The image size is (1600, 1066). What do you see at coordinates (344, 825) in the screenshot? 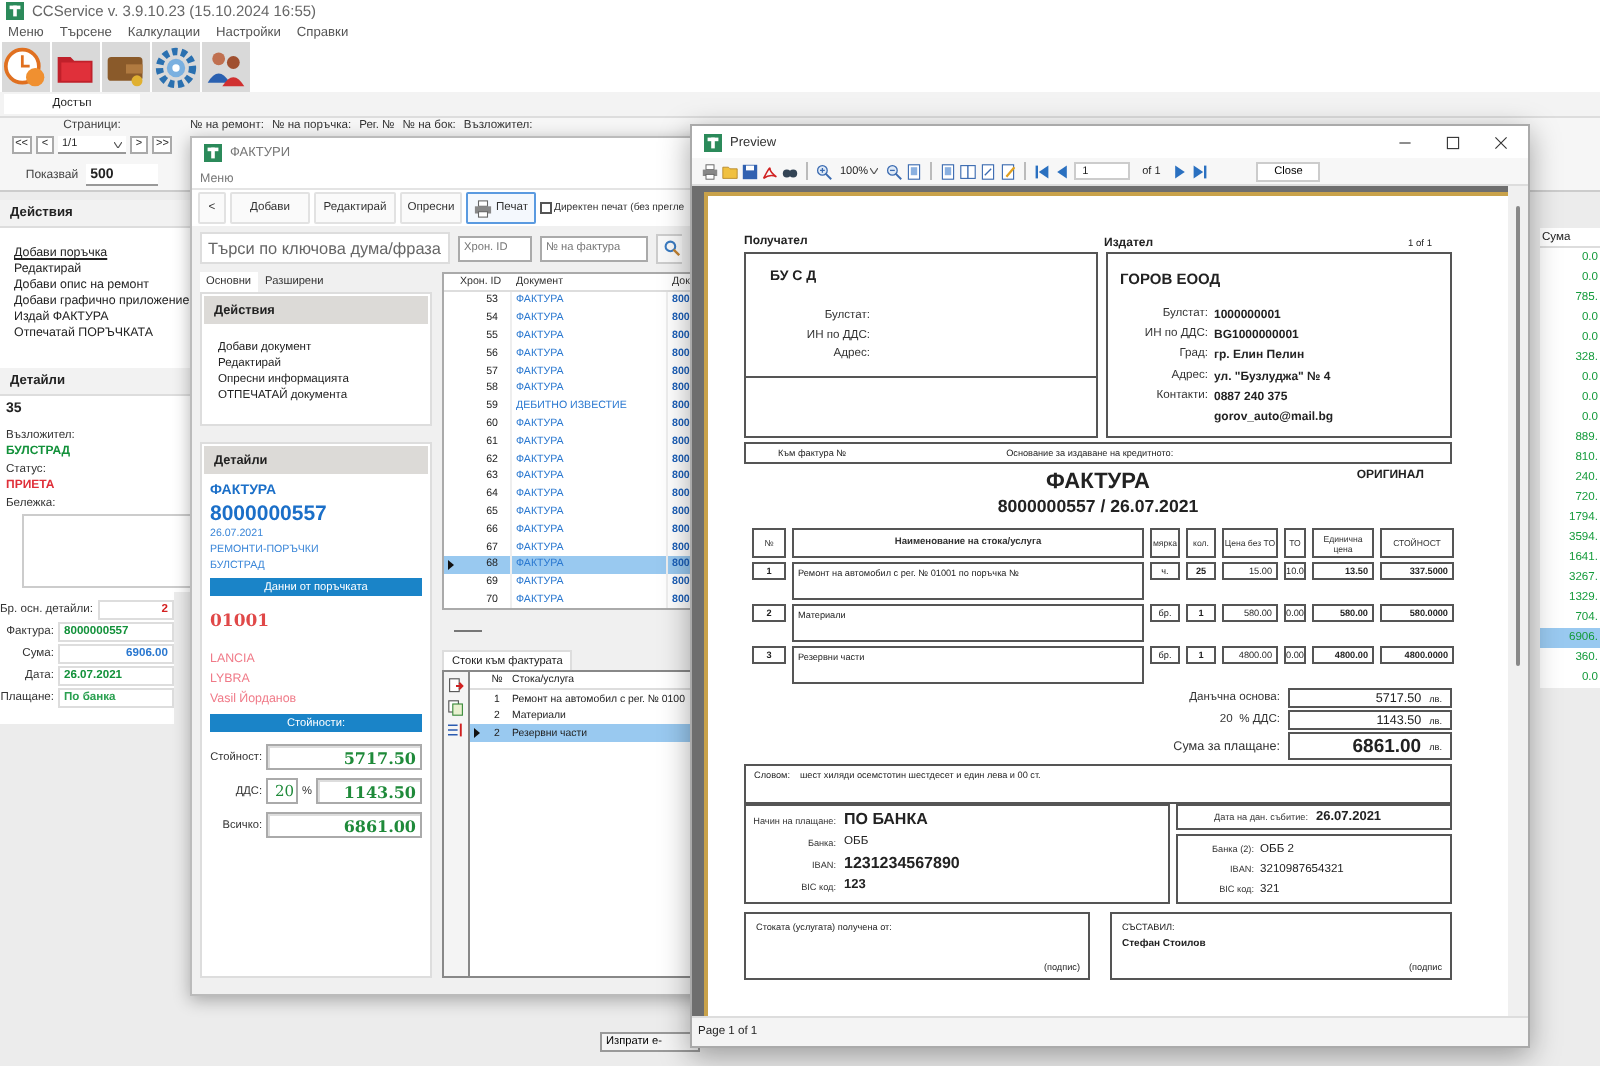
I see `total-field: 6861.00` at bounding box center [344, 825].